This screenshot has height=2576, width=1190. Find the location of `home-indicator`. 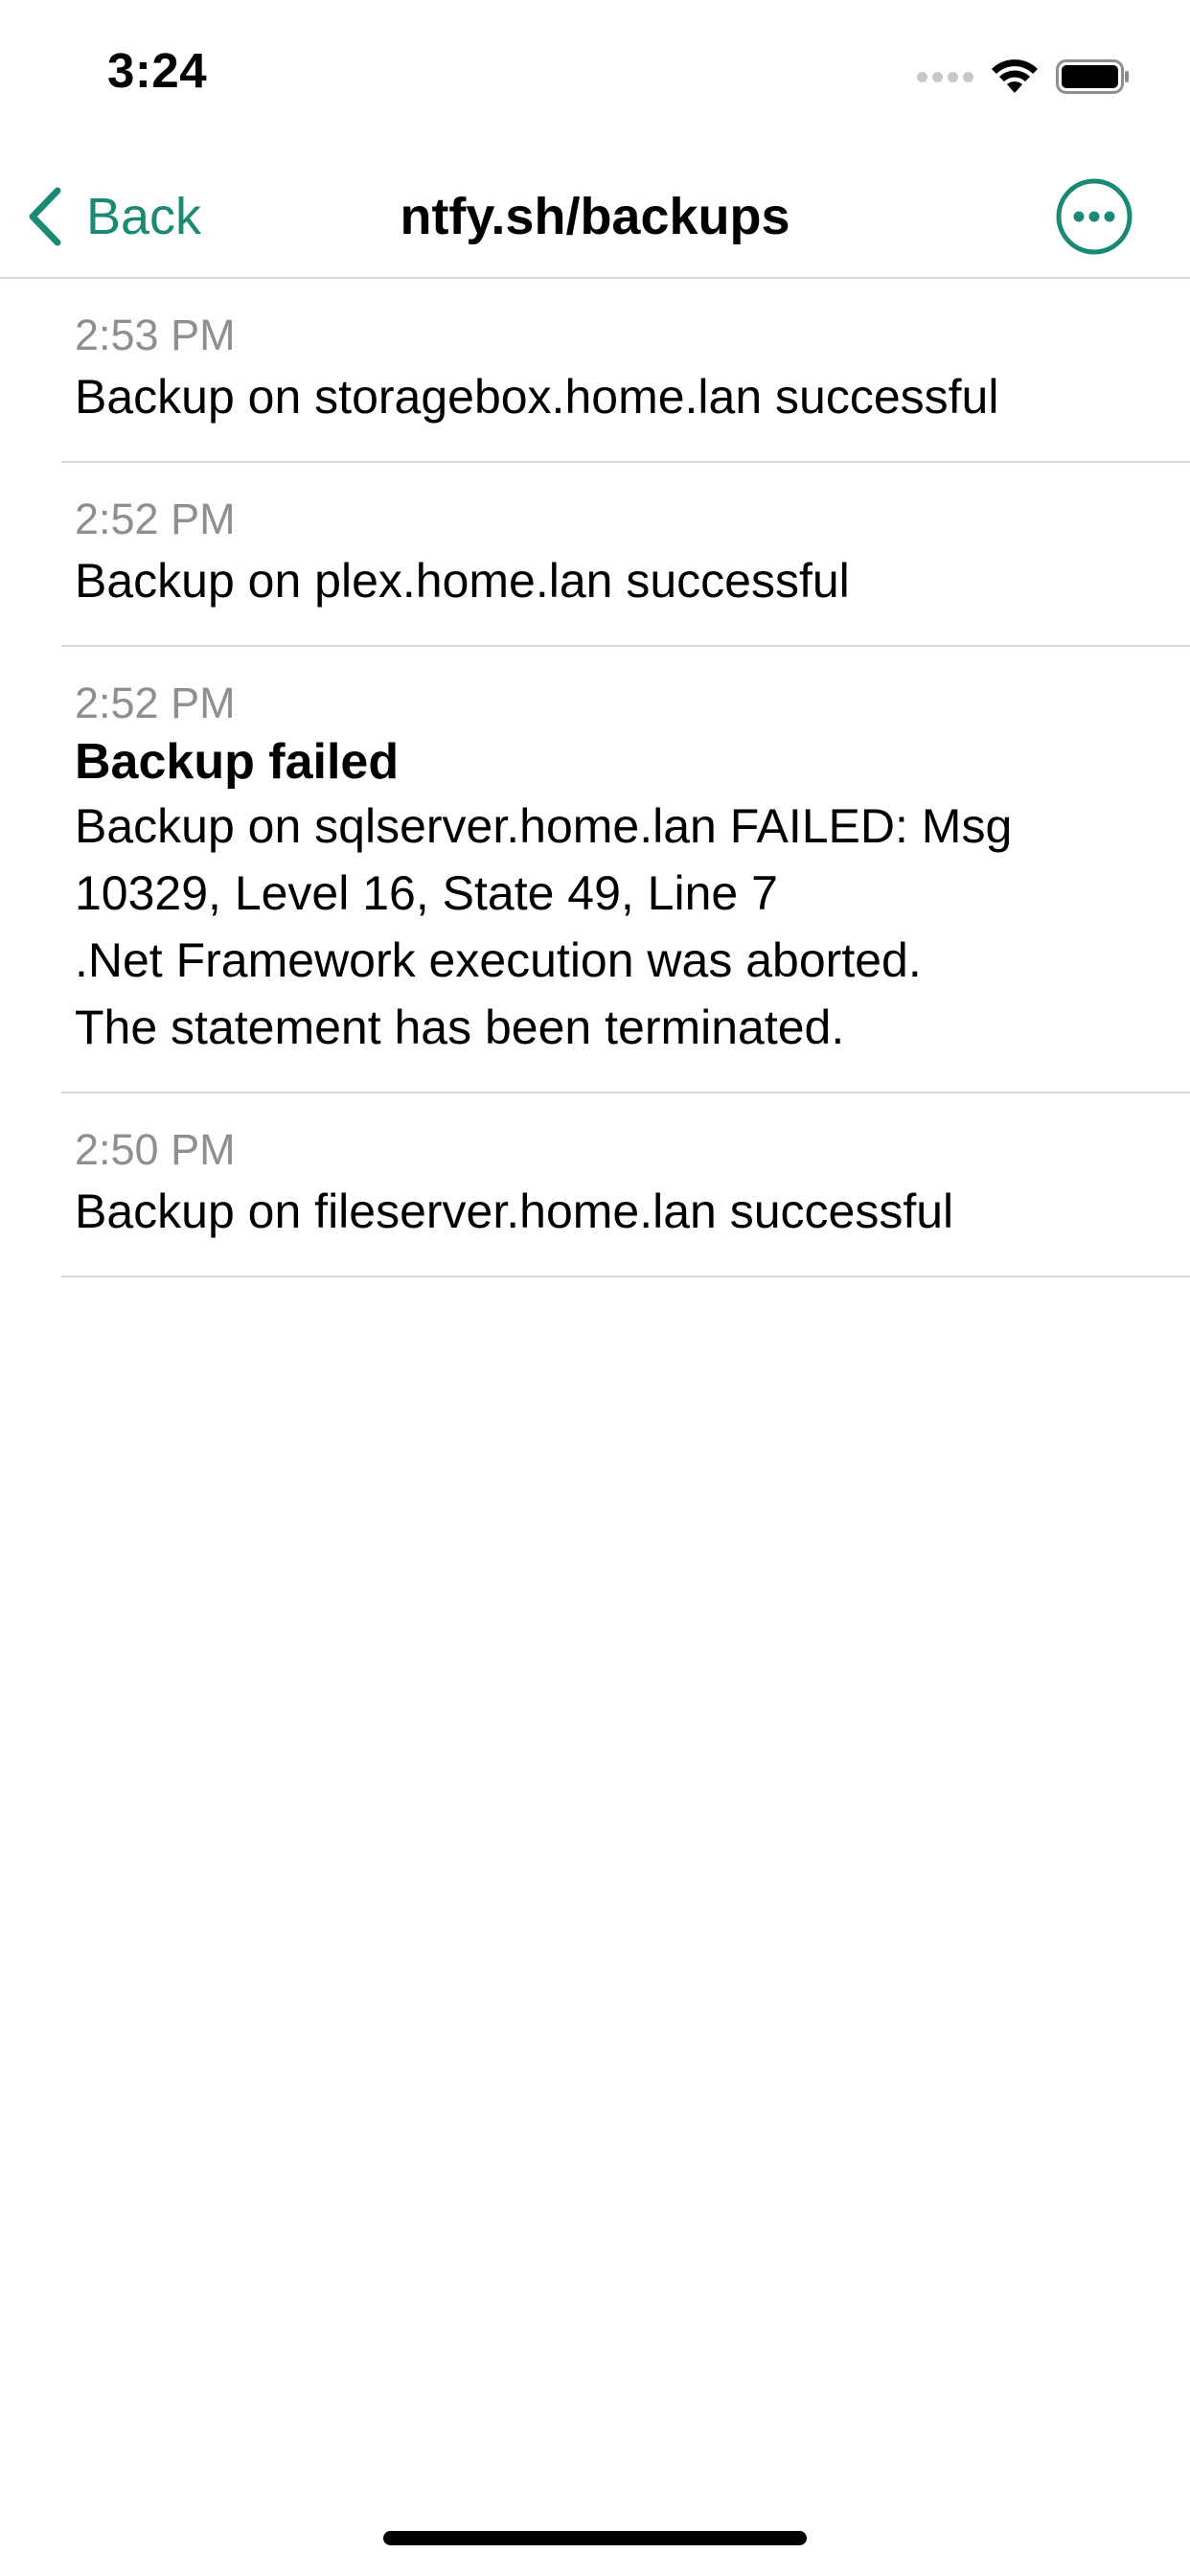

home-indicator is located at coordinates (595, 2538).